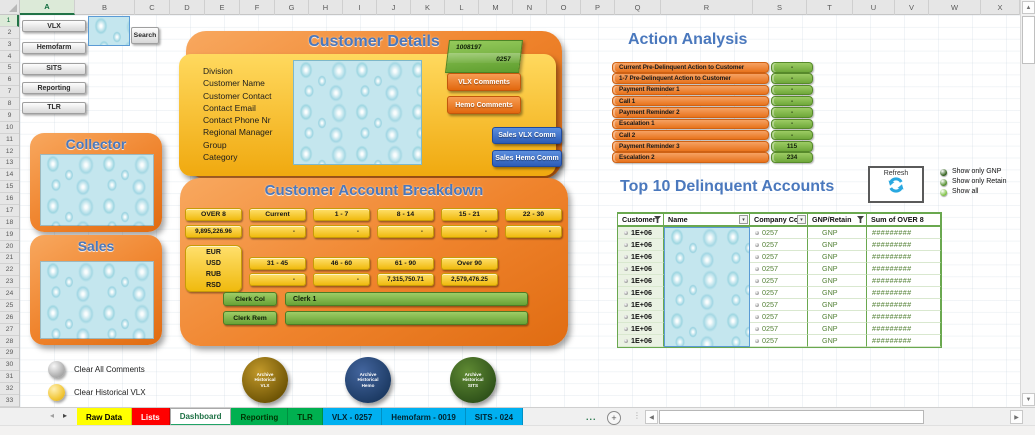 This screenshot has height=435, width=1035. Describe the element at coordinates (904, 220) in the screenshot. I see `top10-header-sum-of-over-8: Sum of OVER 8` at that location.